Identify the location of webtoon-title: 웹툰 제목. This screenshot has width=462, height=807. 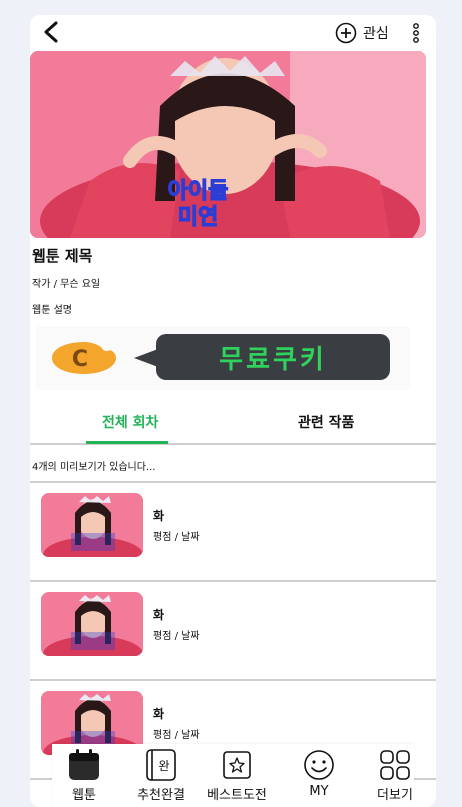
(62, 256).